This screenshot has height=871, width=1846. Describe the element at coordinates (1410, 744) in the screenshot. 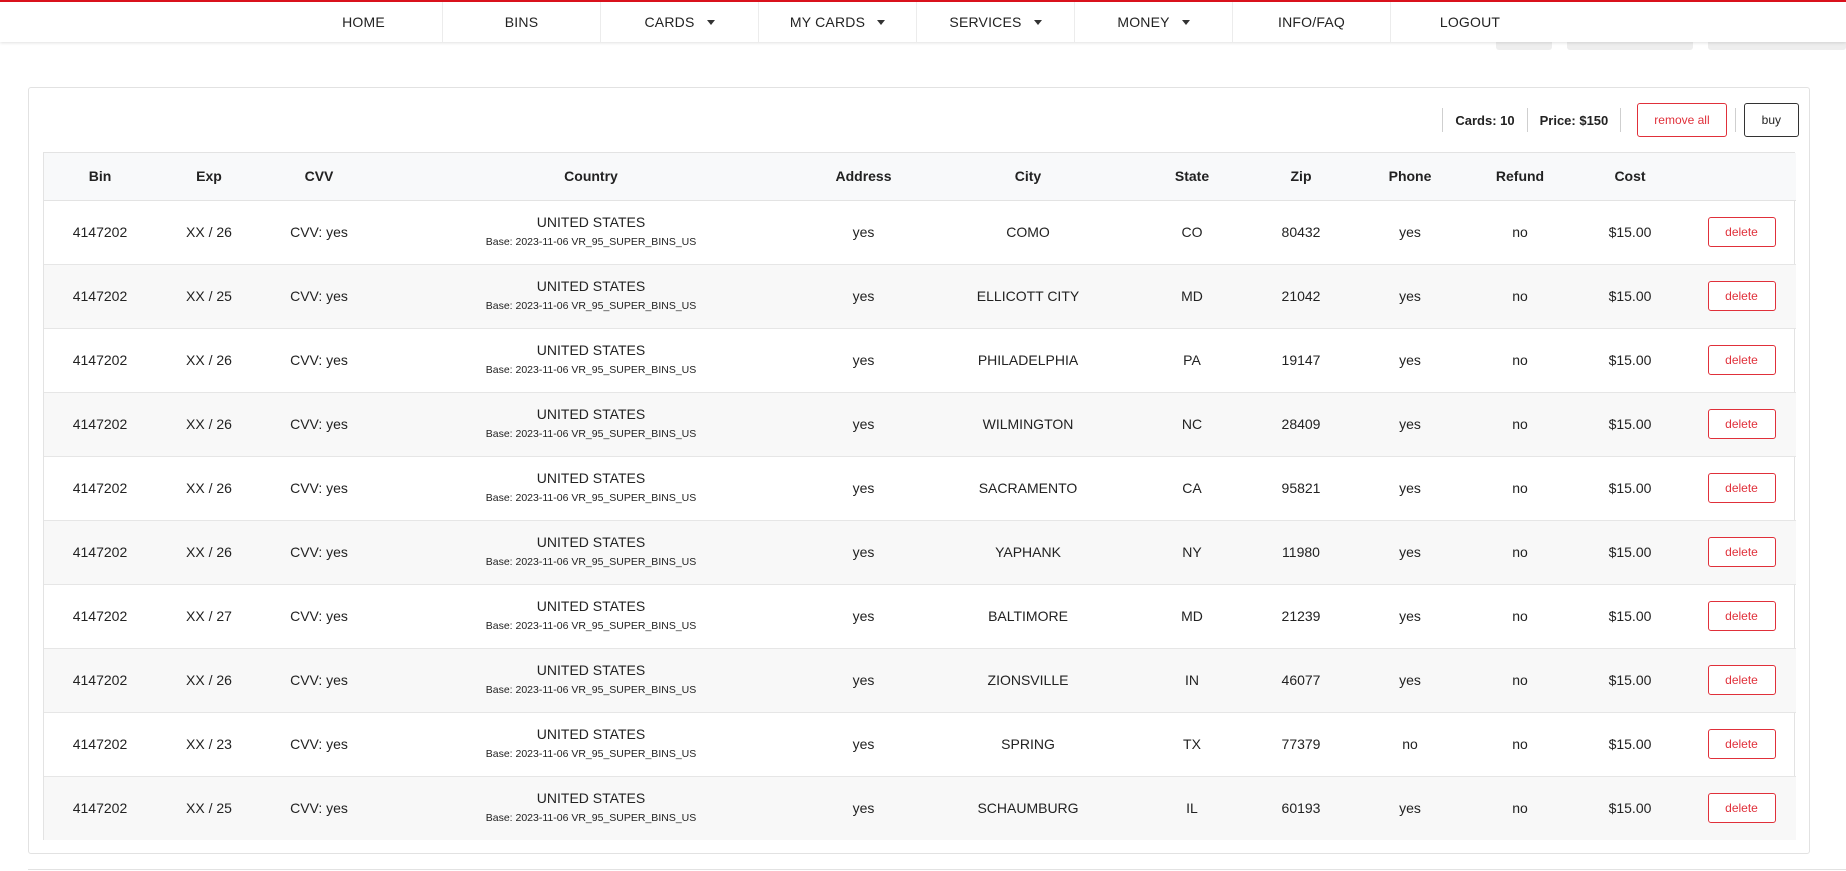

I see `cell-phone: no` at that location.